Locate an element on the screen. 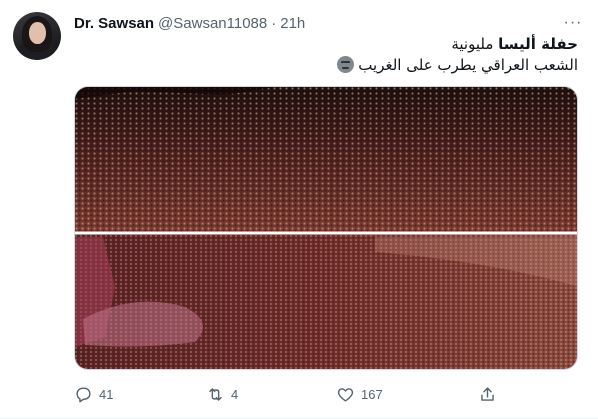 The height and width of the screenshot is (419, 598). reply-button: 41 is located at coordinates (93, 394).